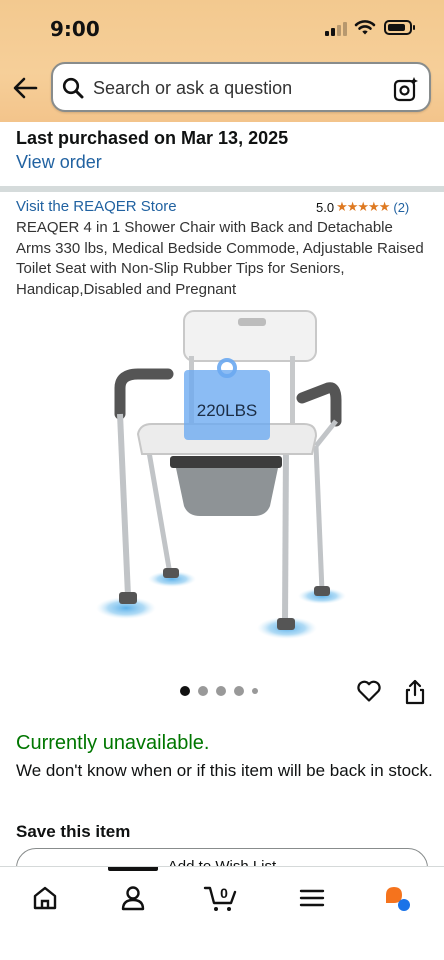 This screenshot has height=960, width=444. Describe the element at coordinates (406, 89) in the screenshot. I see `camera-lens-icon` at that location.